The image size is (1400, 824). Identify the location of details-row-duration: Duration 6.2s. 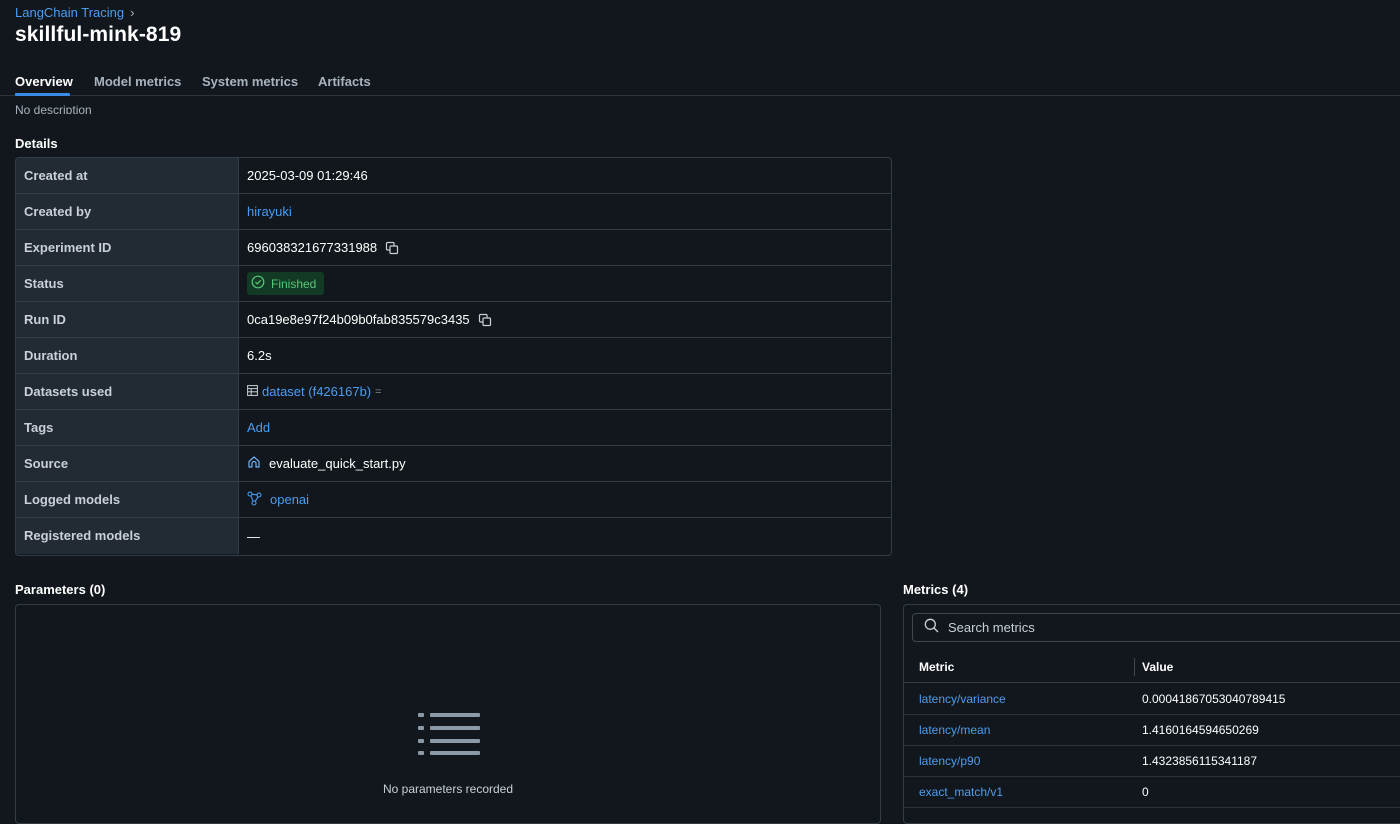
(453, 356).